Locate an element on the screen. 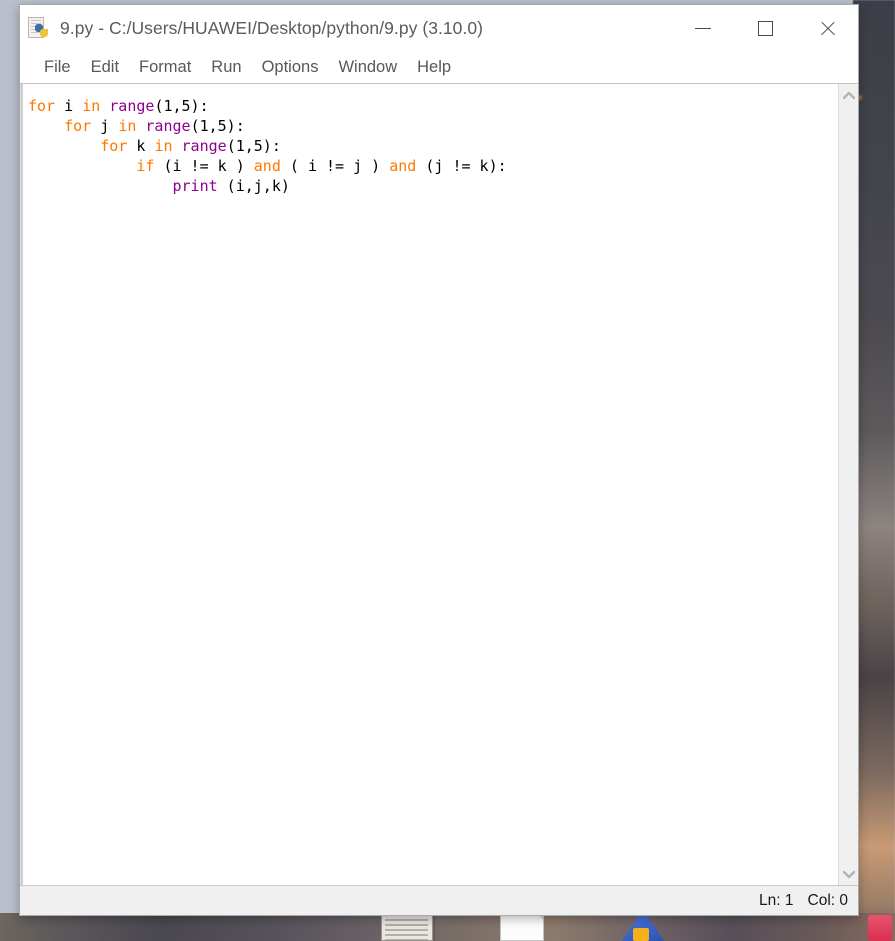 The width and height of the screenshot is (895, 941). code-token: i is located at coordinates (69, 106).